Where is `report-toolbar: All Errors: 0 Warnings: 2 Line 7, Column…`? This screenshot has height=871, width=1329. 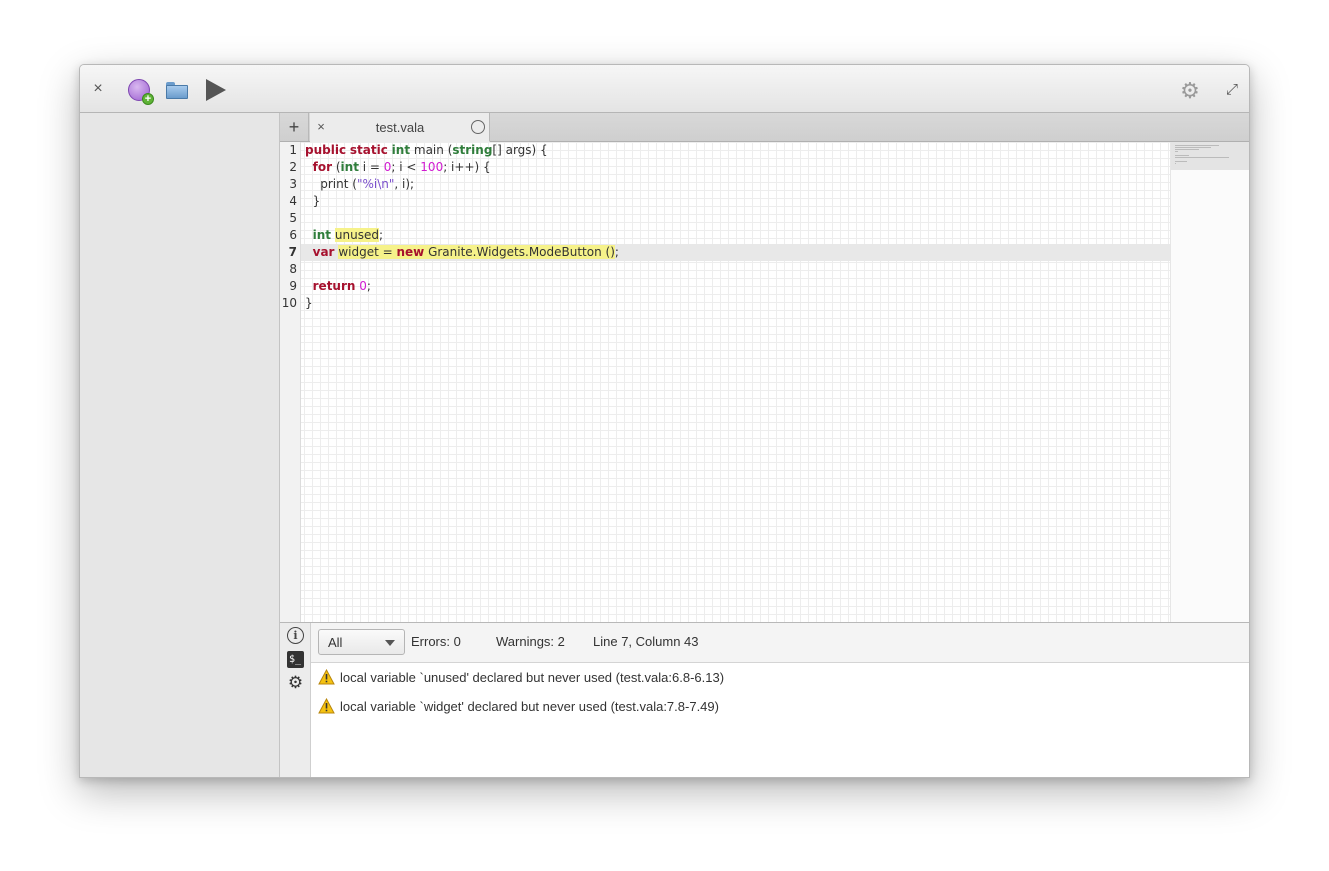
report-toolbar: All Errors: 0 Warnings: 2 Line 7, Column… is located at coordinates (780, 643).